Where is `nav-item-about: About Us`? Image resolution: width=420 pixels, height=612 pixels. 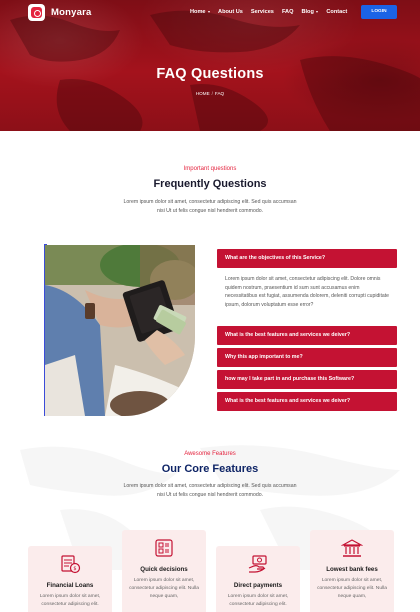
nav-item-about: About Us is located at coordinates (230, 12).